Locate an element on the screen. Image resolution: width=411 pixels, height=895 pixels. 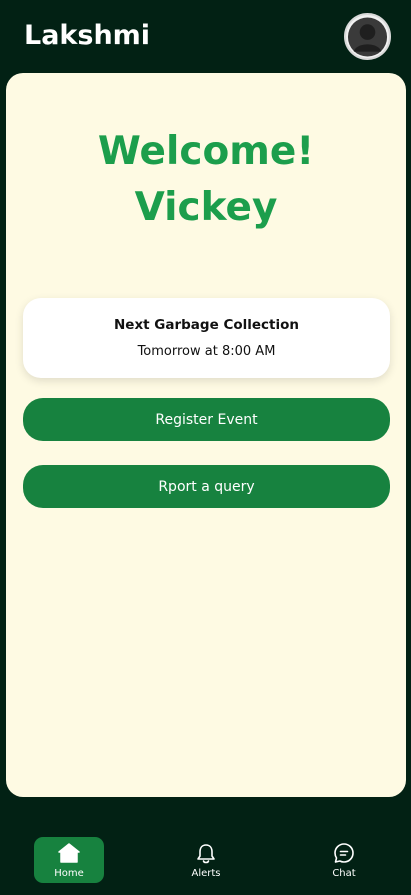
report-query-button: Rport a query is located at coordinates (206, 486).